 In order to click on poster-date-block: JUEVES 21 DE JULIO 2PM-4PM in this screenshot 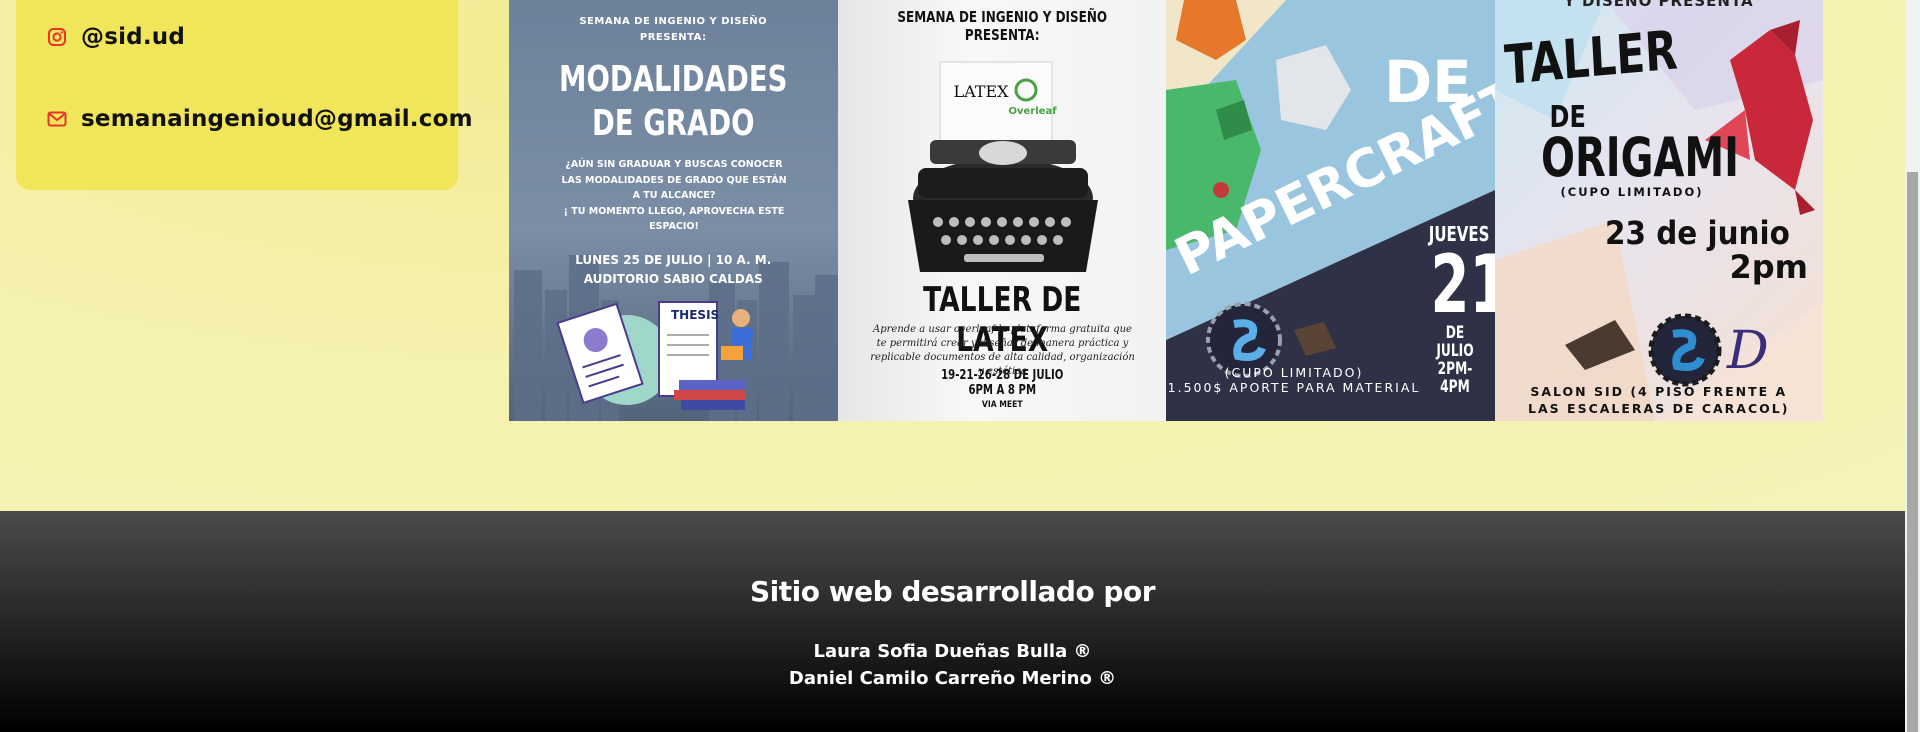, I will do `click(1457, 309)`.